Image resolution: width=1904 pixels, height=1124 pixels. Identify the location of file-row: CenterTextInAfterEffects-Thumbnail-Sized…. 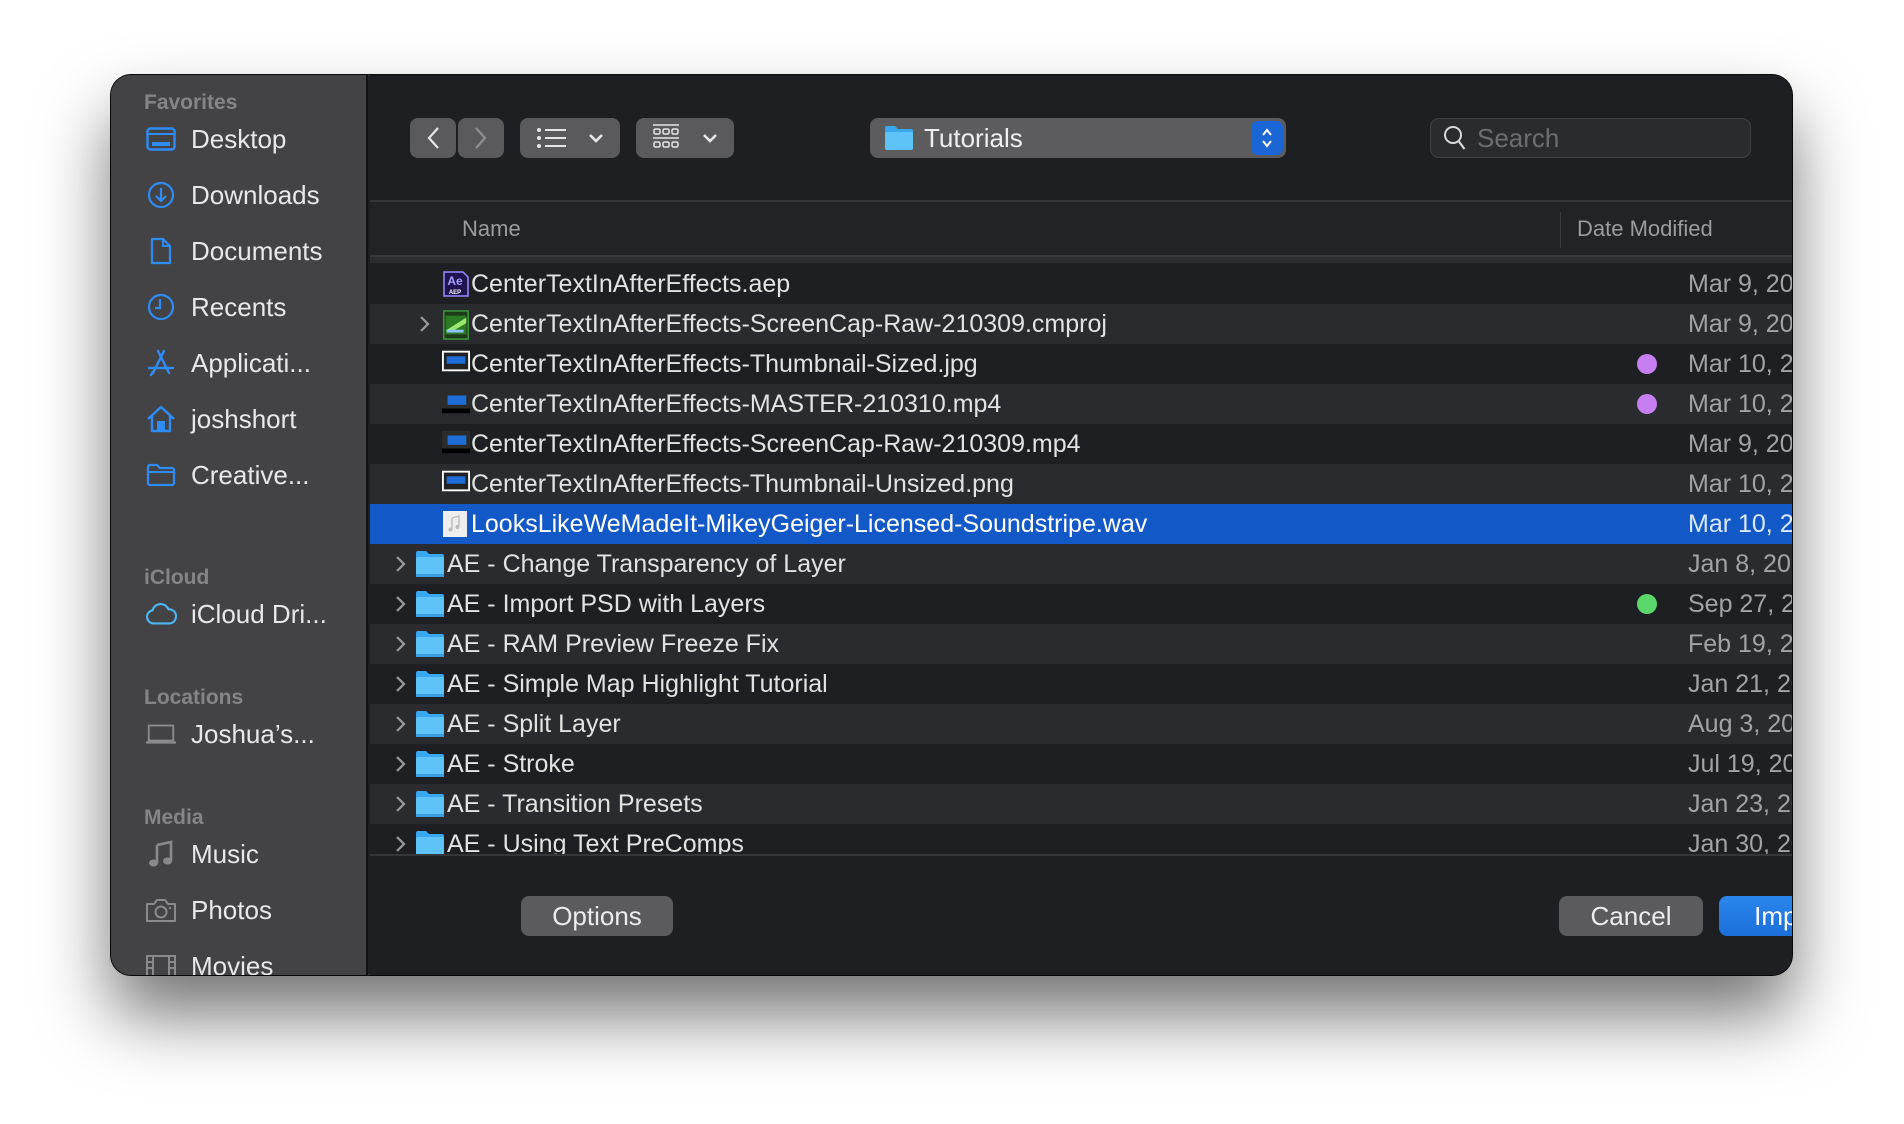
(1081, 364).